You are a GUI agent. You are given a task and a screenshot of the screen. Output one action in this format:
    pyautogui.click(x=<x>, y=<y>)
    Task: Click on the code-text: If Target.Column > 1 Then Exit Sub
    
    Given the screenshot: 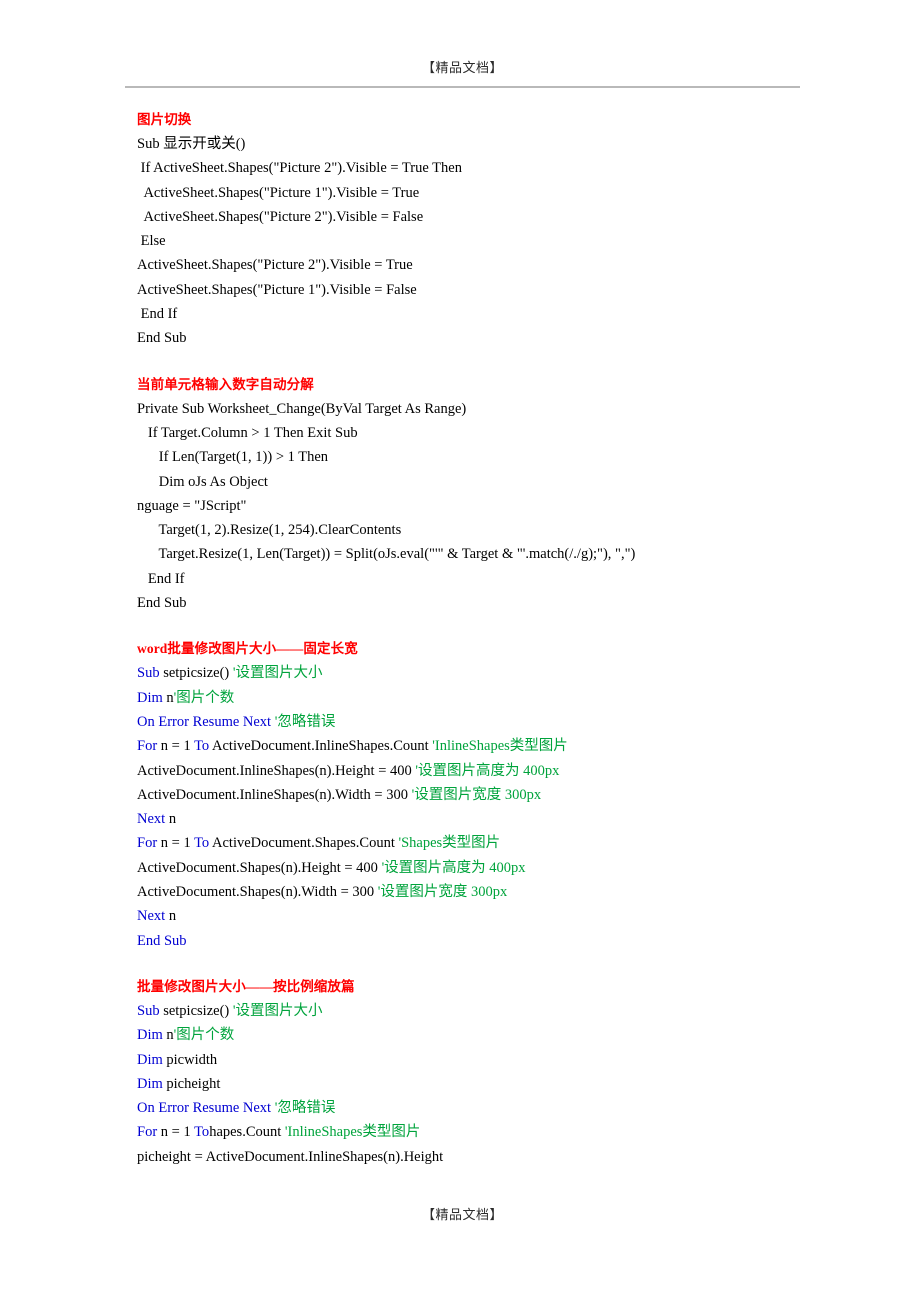 What is the action you would take?
    pyautogui.click(x=247, y=432)
    